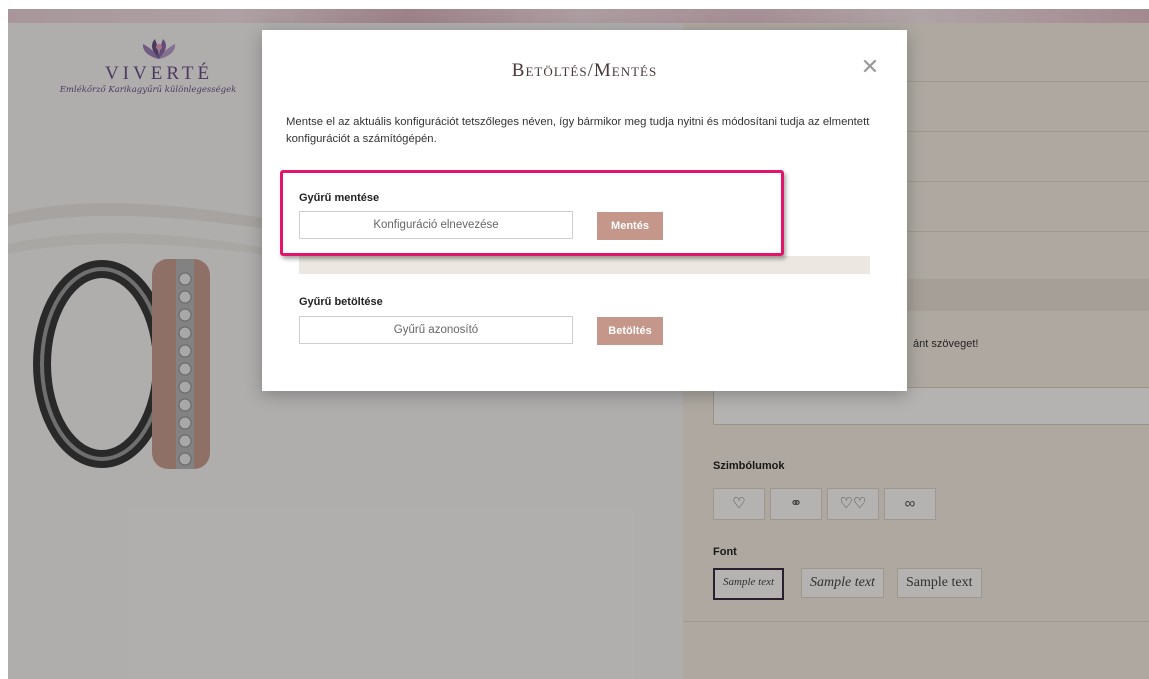  I want to click on close-icon: ✕, so click(870, 67).